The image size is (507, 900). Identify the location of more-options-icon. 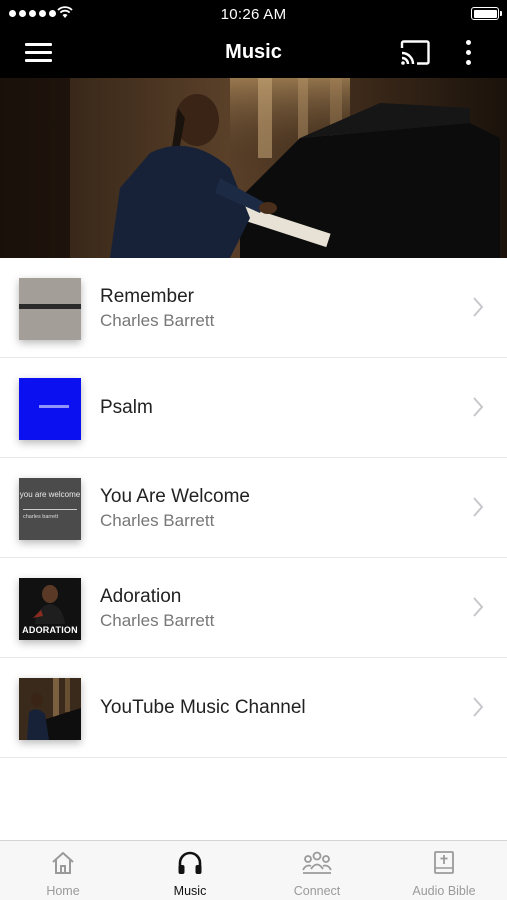
(468, 53).